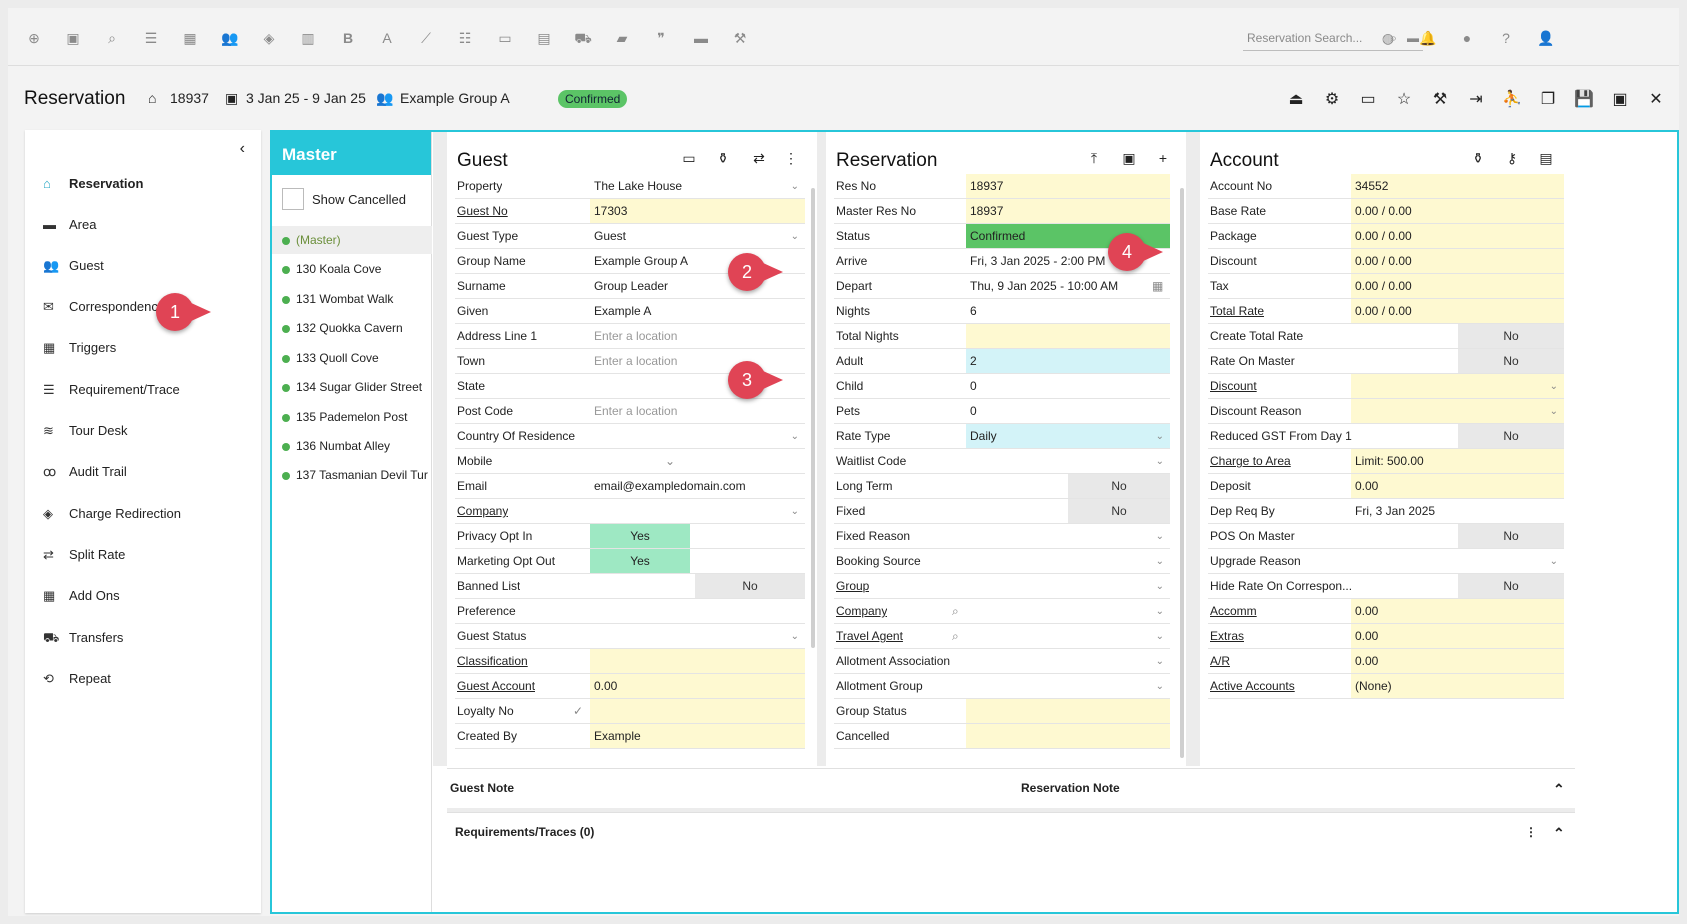 This screenshot has height=924, width=1687. What do you see at coordinates (1506, 38) in the screenshot?
I see `help-icon: ?` at bounding box center [1506, 38].